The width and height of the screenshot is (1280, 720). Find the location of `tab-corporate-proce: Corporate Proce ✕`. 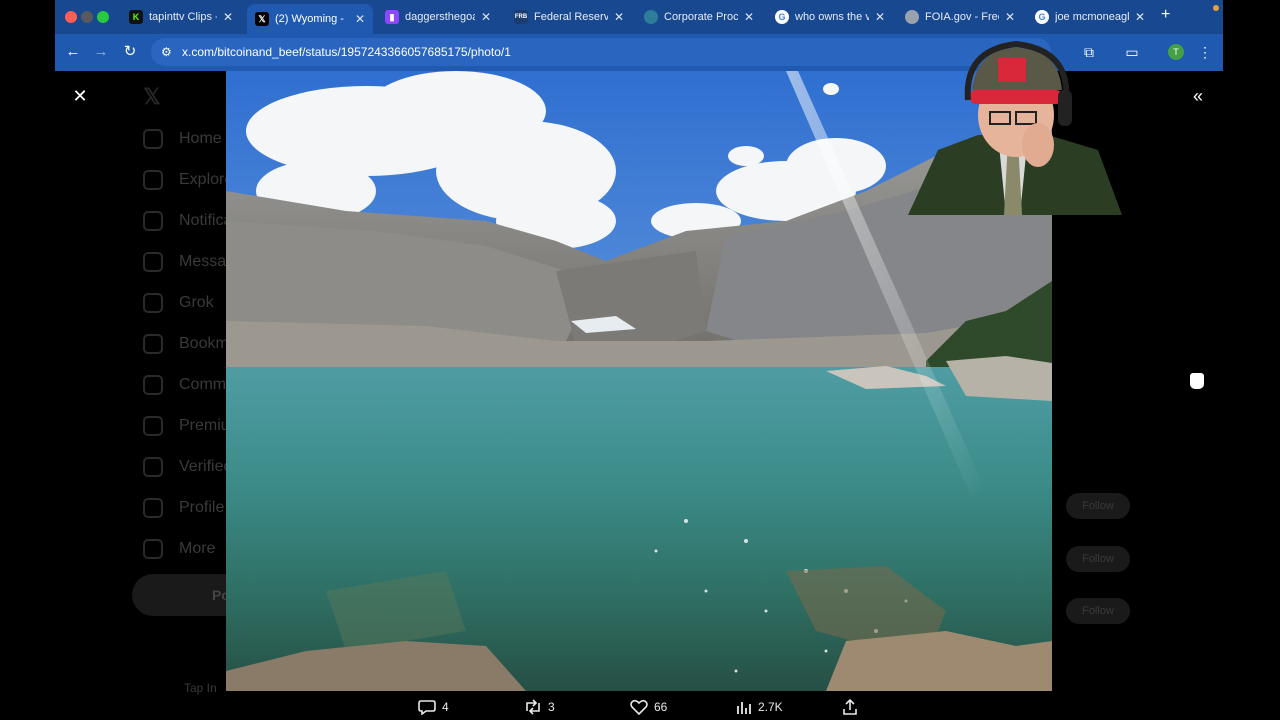

tab-corporate-proce: Corporate Proce ✕ is located at coordinates (699, 17).